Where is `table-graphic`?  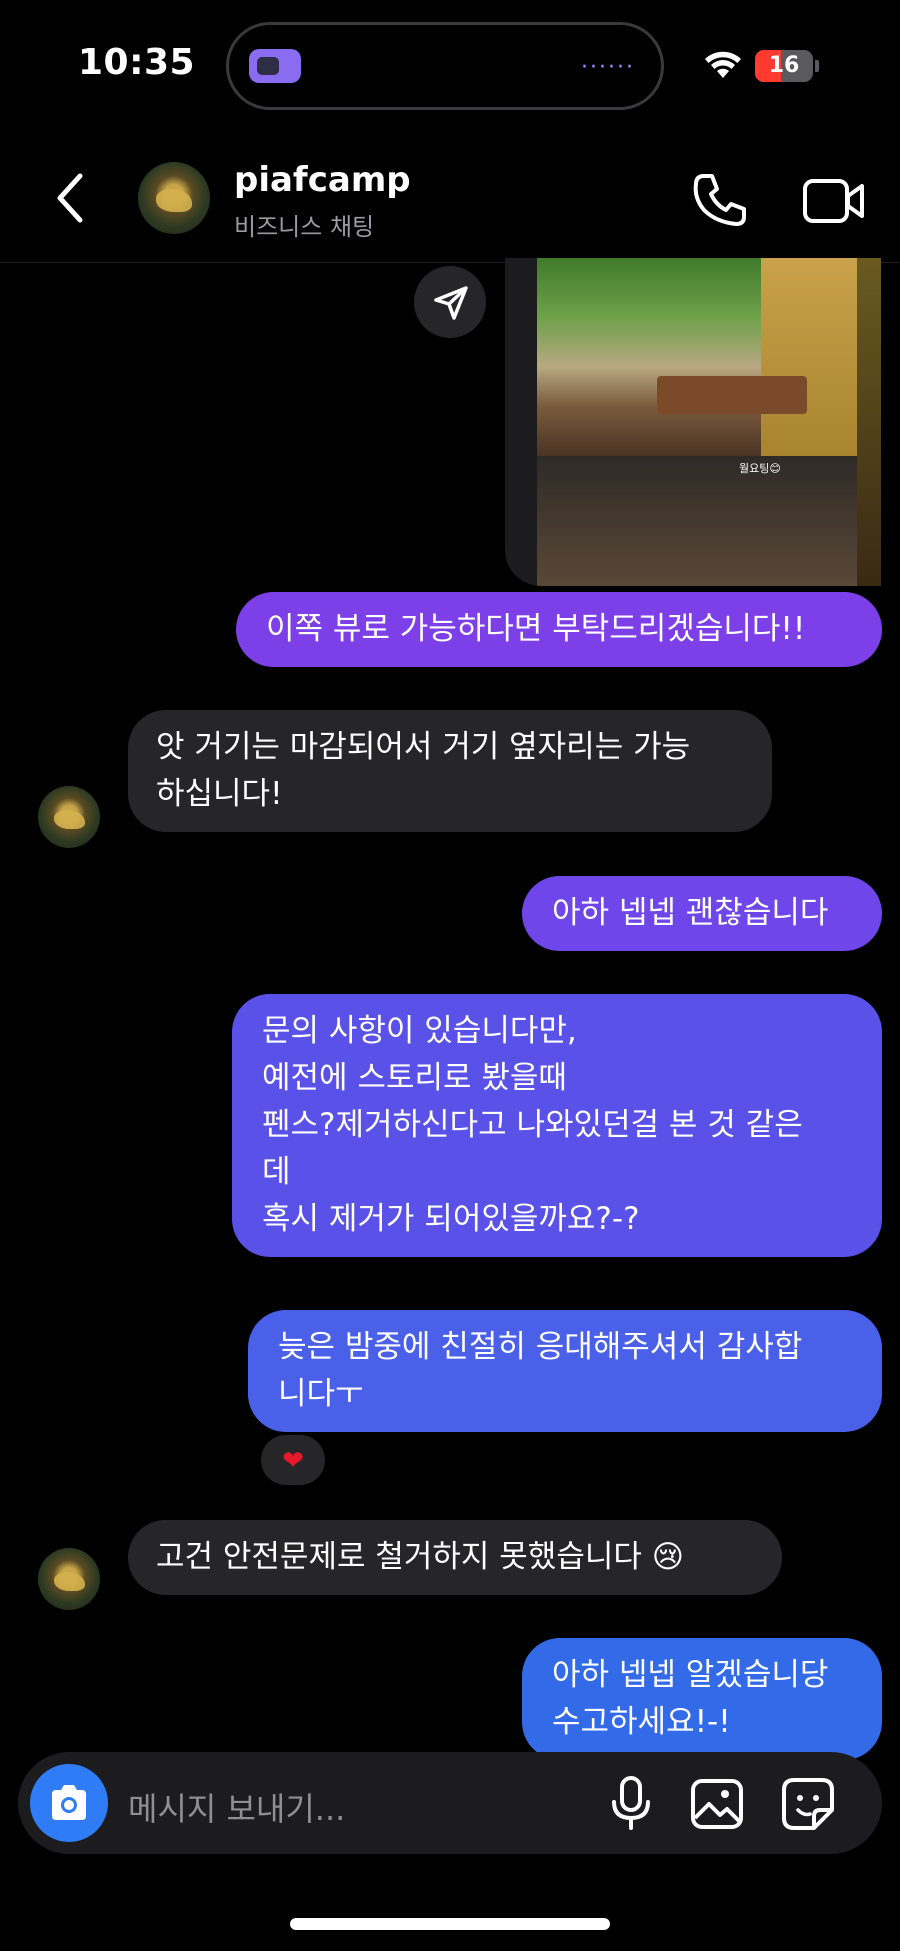 table-graphic is located at coordinates (732, 395).